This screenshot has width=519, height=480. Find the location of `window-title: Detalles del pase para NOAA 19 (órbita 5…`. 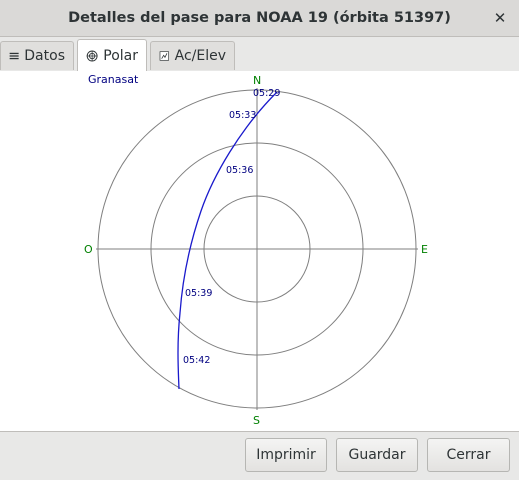

window-title: Detalles del pase para NOAA 19 (órbita 5… is located at coordinates (259, 18).